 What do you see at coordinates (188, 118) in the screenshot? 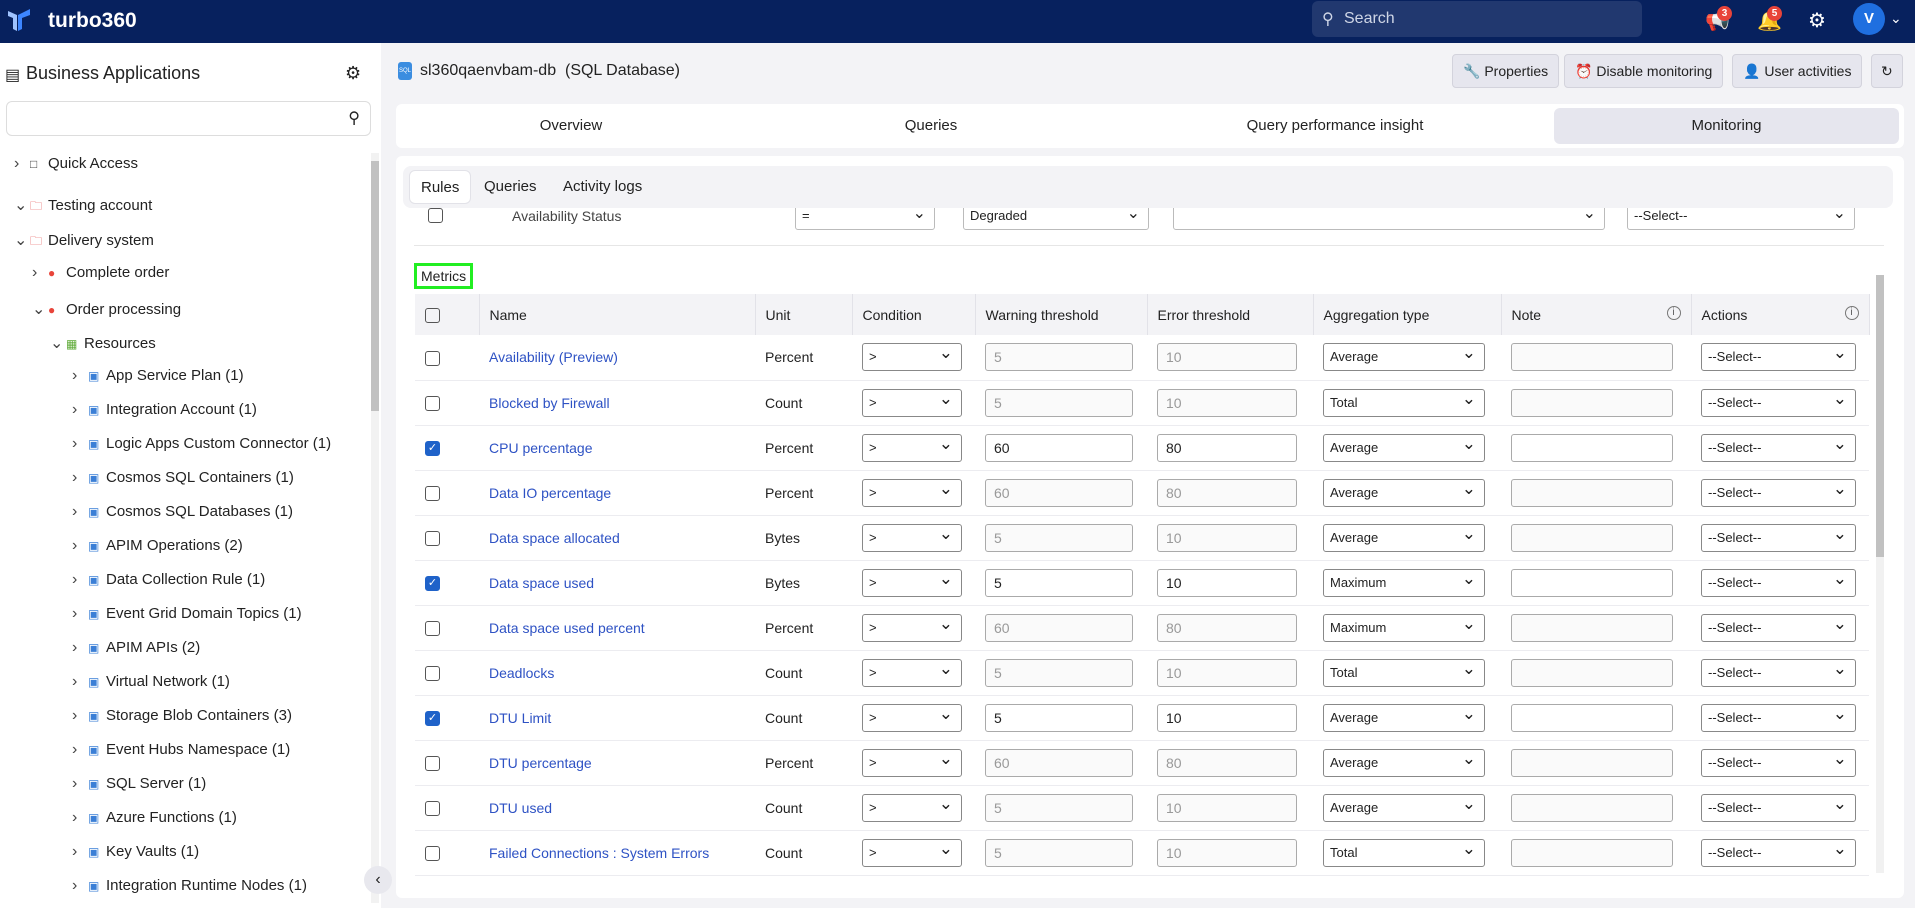
I see `sidebar-search-input: ⚲` at bounding box center [188, 118].